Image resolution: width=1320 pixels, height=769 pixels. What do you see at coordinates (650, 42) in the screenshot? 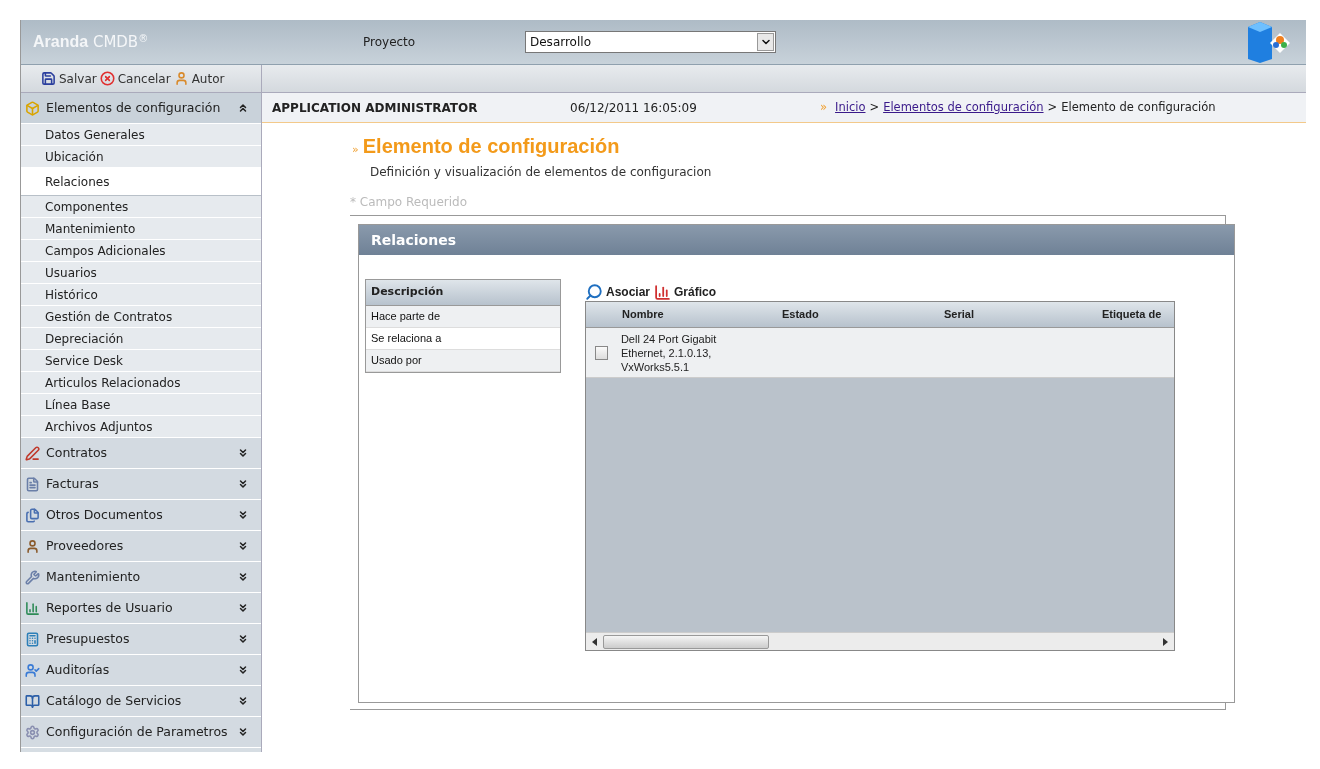
I see `project-dropdown: Desarrollo` at bounding box center [650, 42].